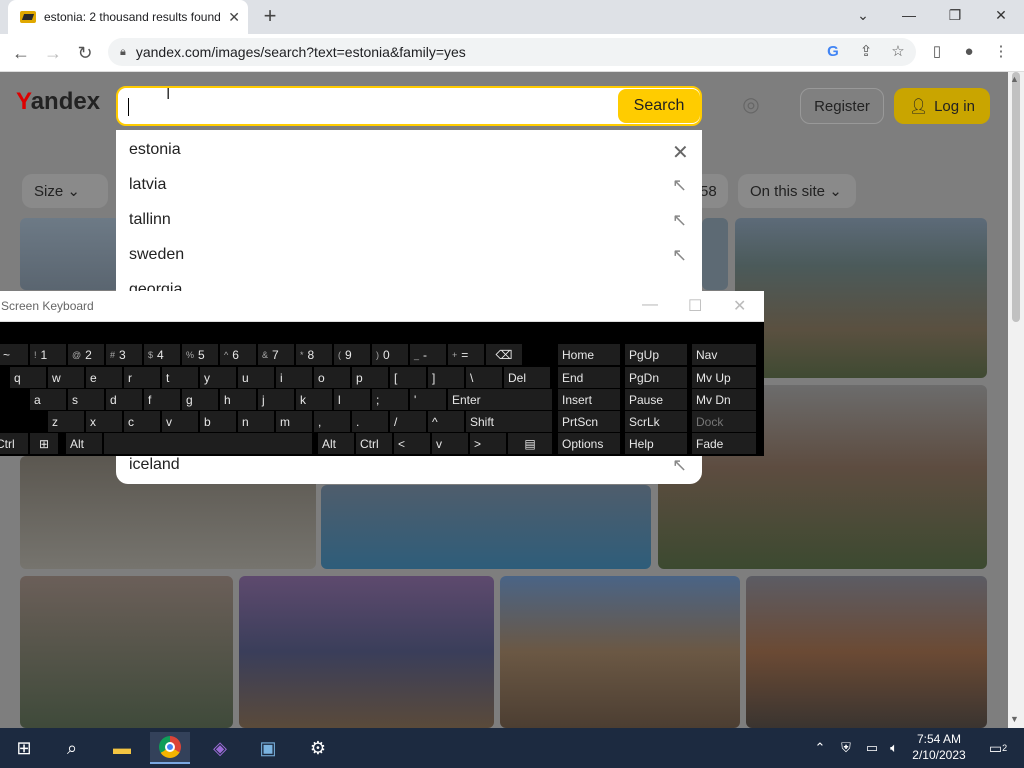 The height and width of the screenshot is (768, 1024). Describe the element at coordinates (409, 106) in the screenshot. I see `search-input` at that location.